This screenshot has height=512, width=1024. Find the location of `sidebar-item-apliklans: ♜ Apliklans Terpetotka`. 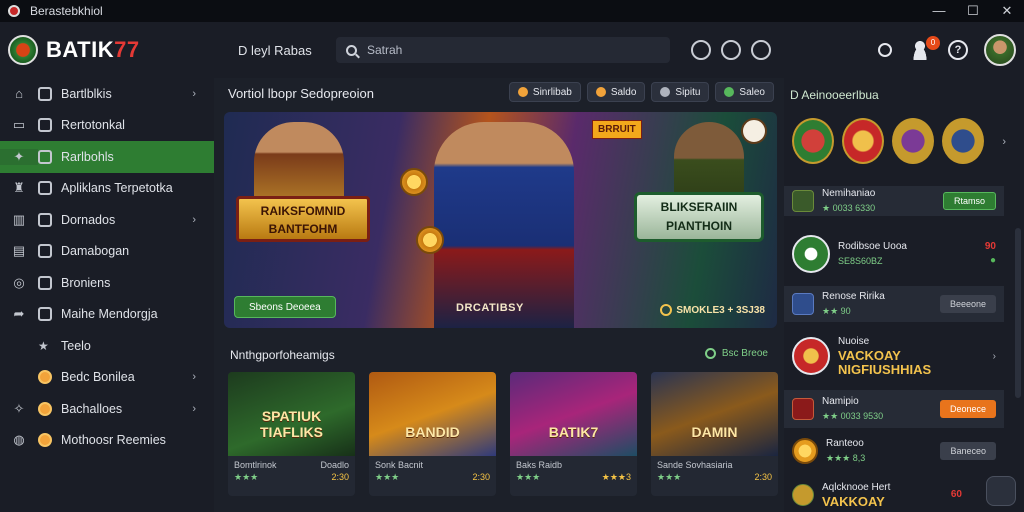

sidebar-item-apliklans: ♜ Apliklans Terpetotka is located at coordinates (107, 189).